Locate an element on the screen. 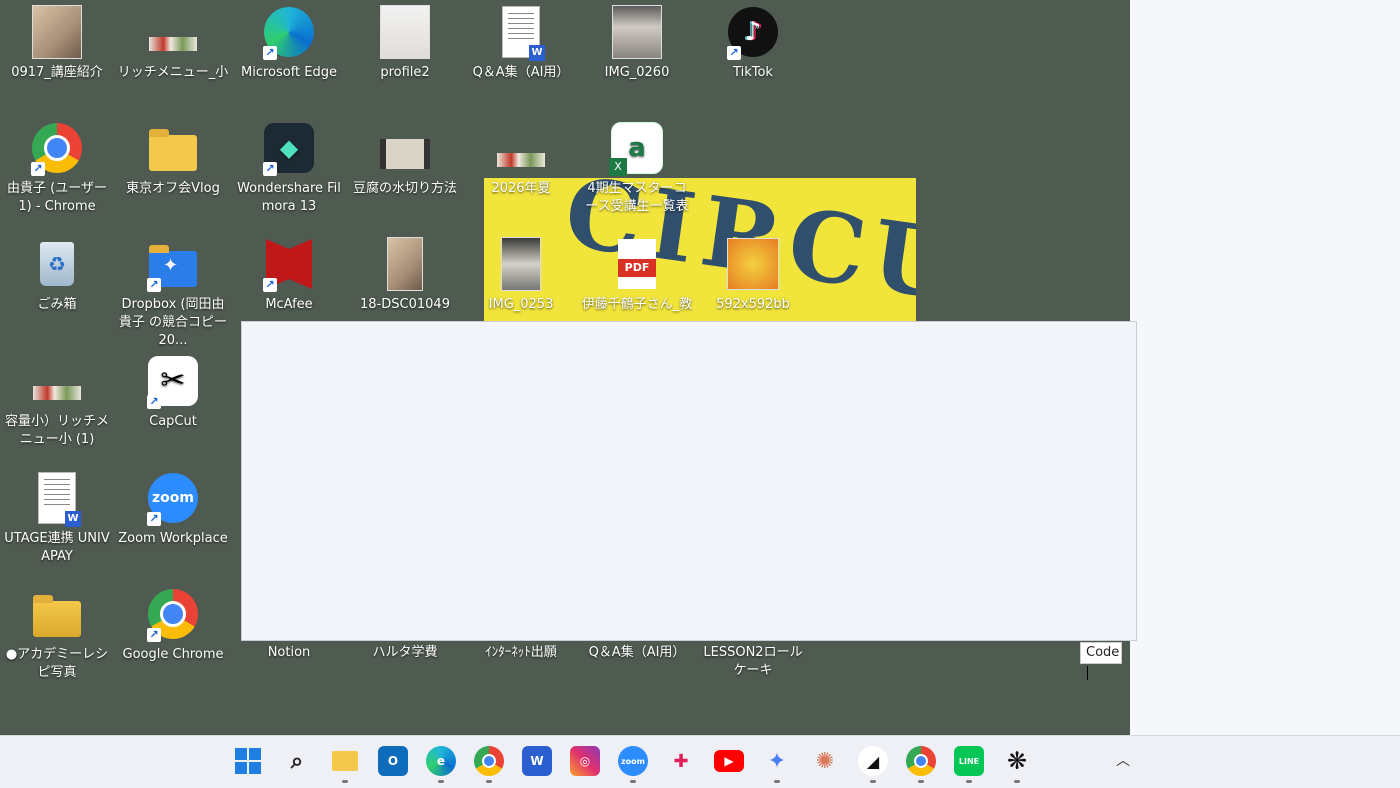 The width and height of the screenshot is (1400, 788). icon-label: 由貴子 (ユーザー 1) - Chrome is located at coordinates (57, 197).